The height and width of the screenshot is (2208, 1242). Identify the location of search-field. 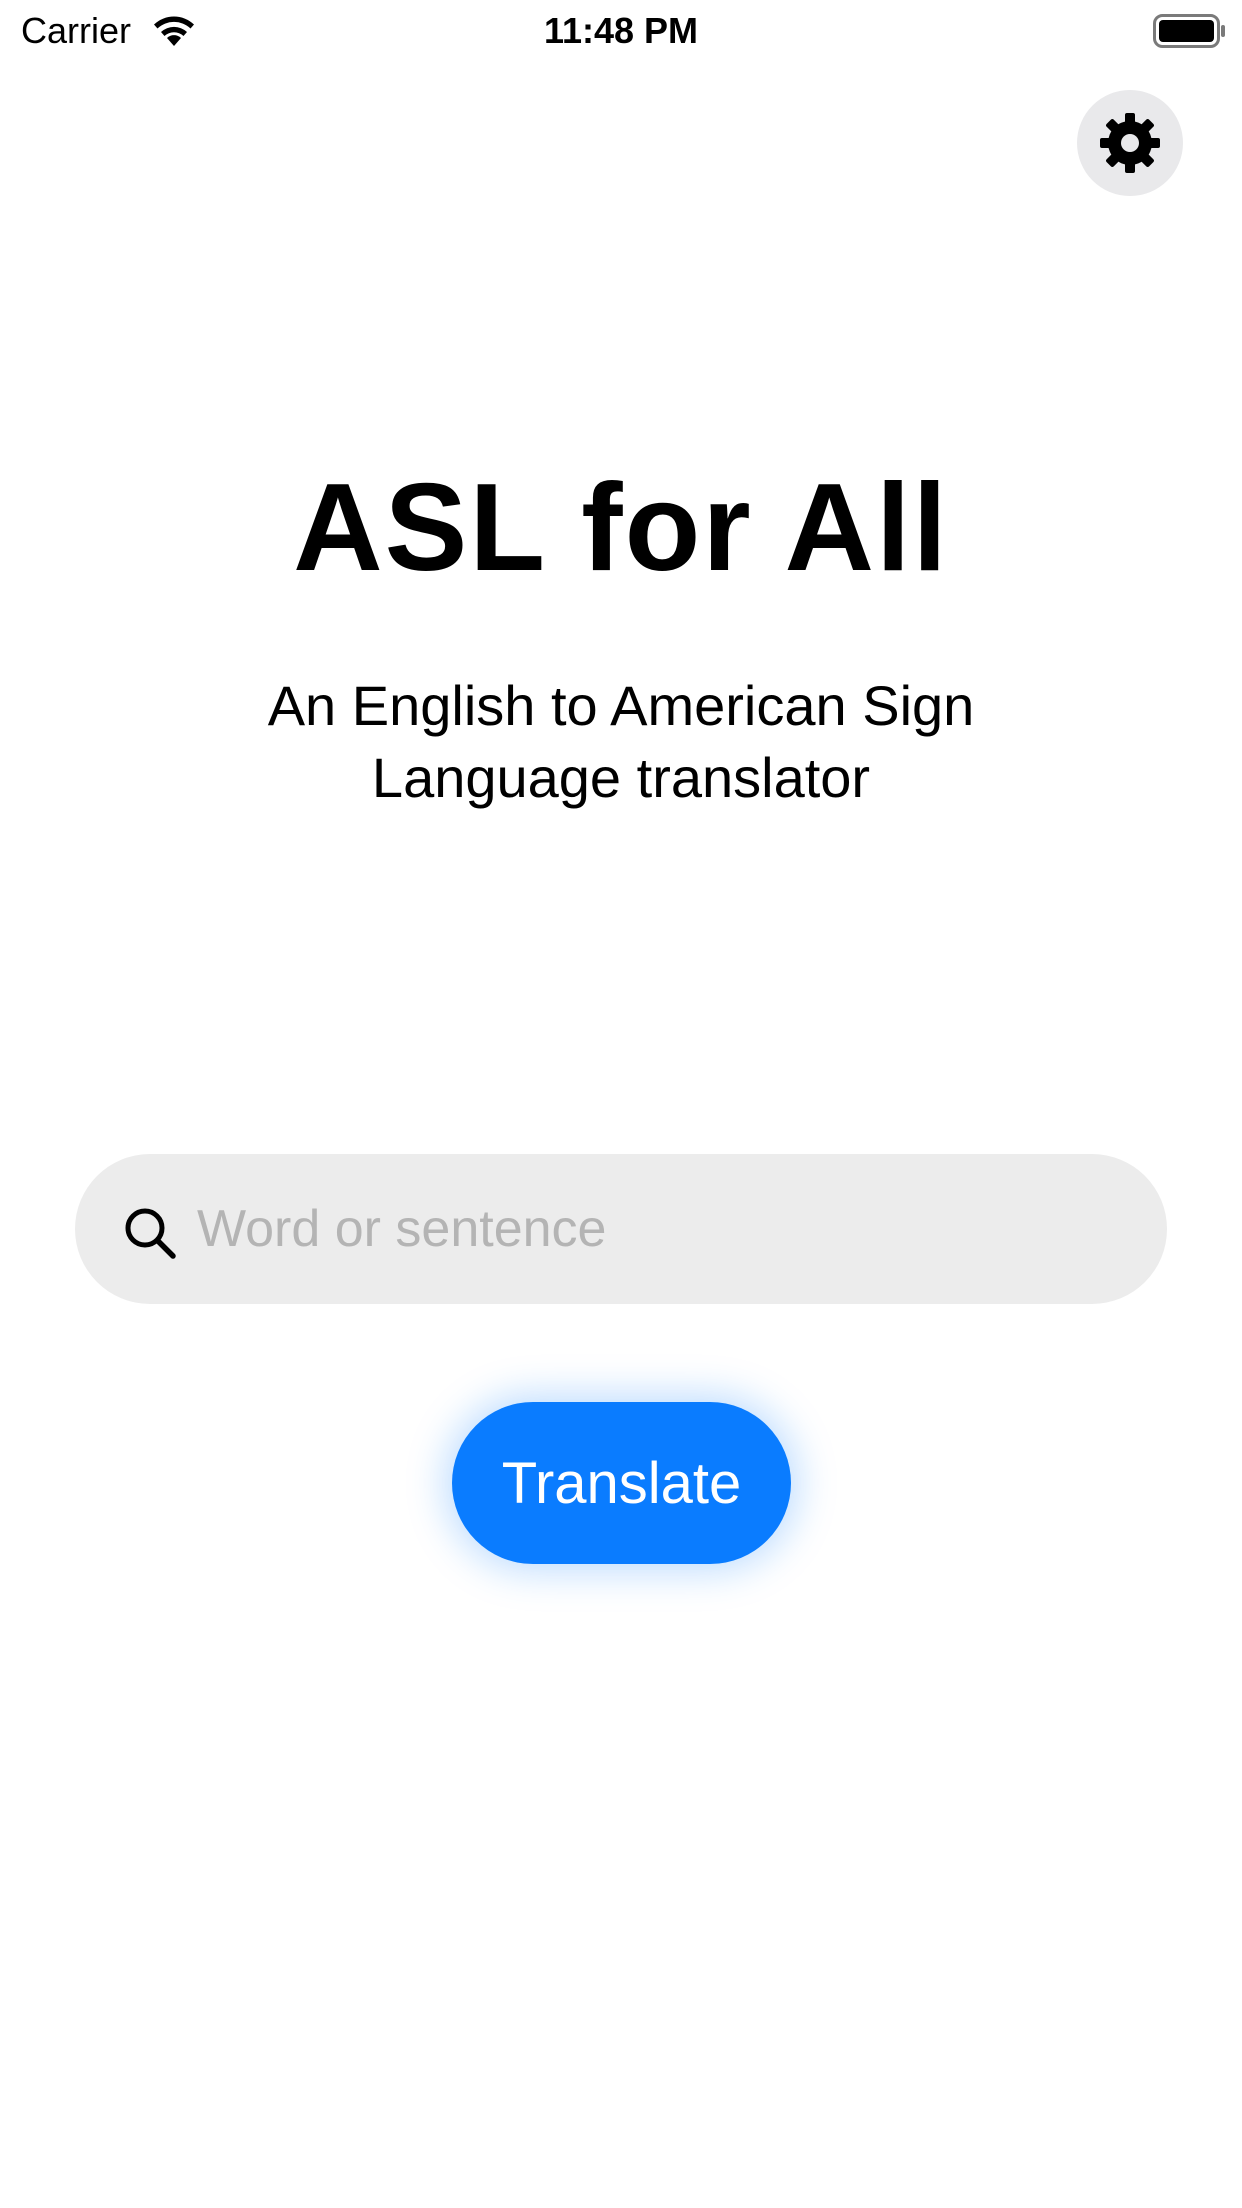
(621, 1229).